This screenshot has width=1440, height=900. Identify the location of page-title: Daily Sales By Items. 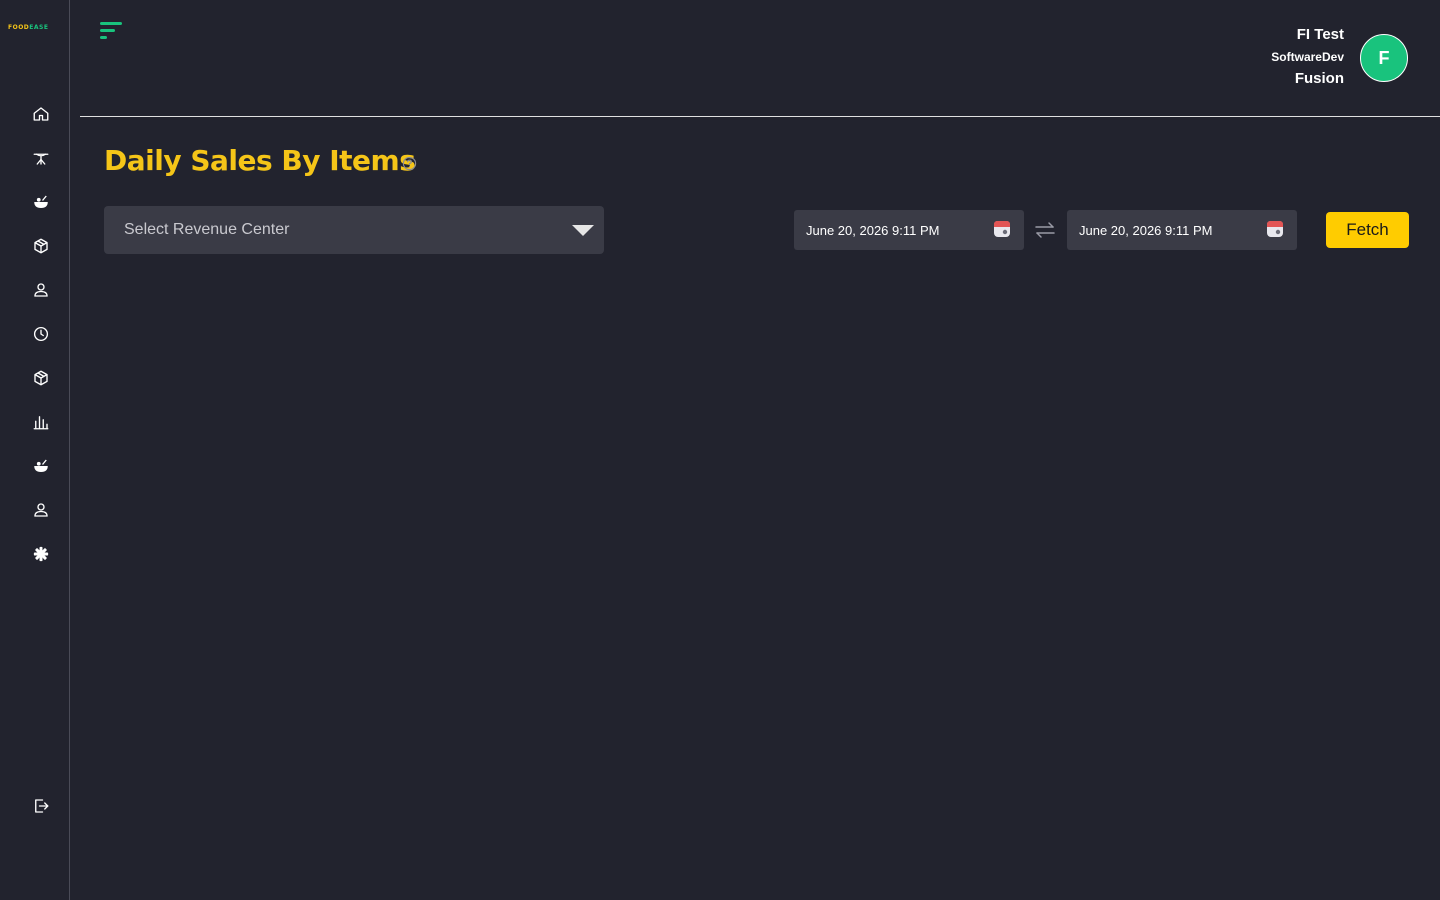
(260, 160).